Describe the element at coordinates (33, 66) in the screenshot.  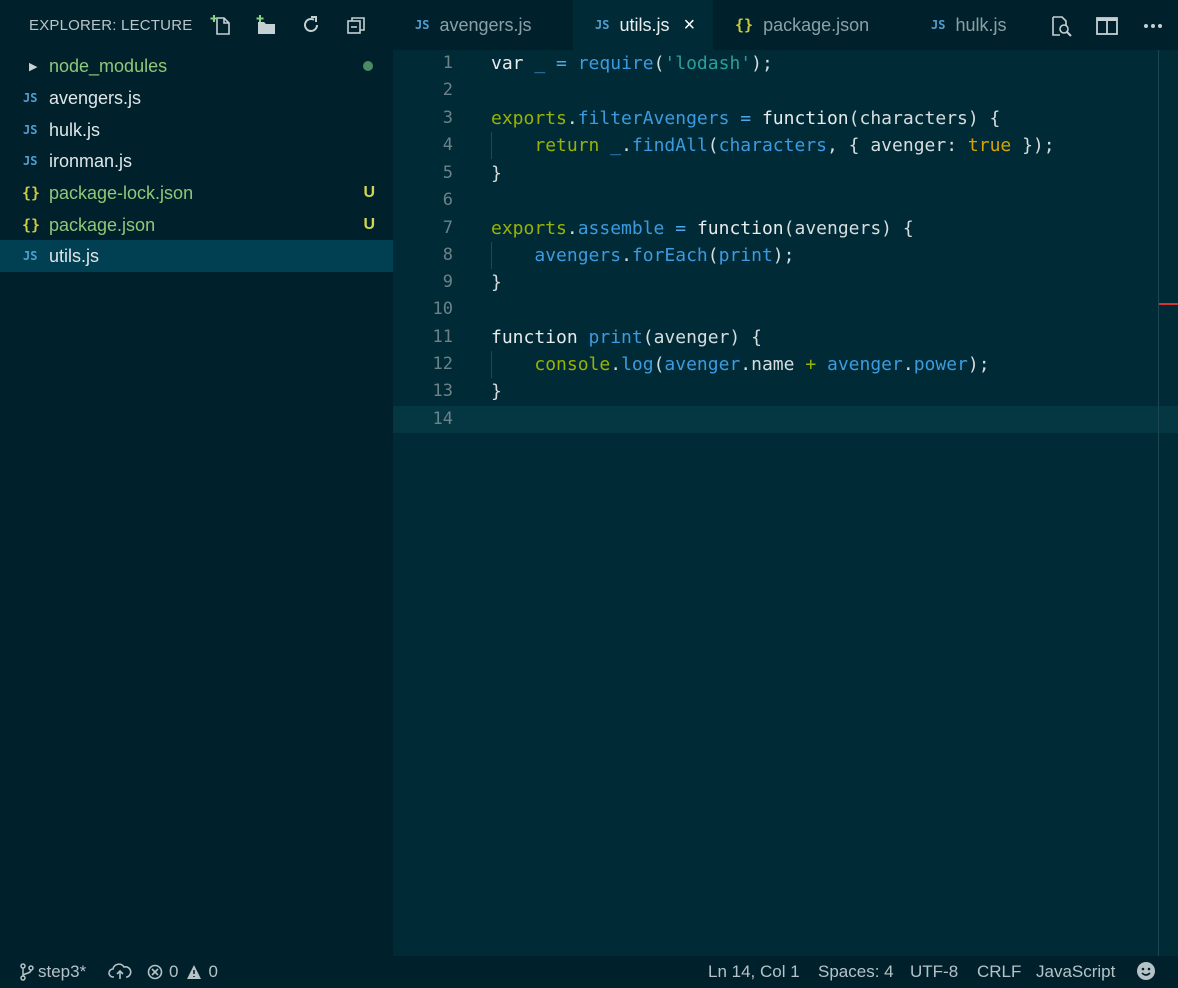
I see `chevron-right-icon: ▶` at that location.